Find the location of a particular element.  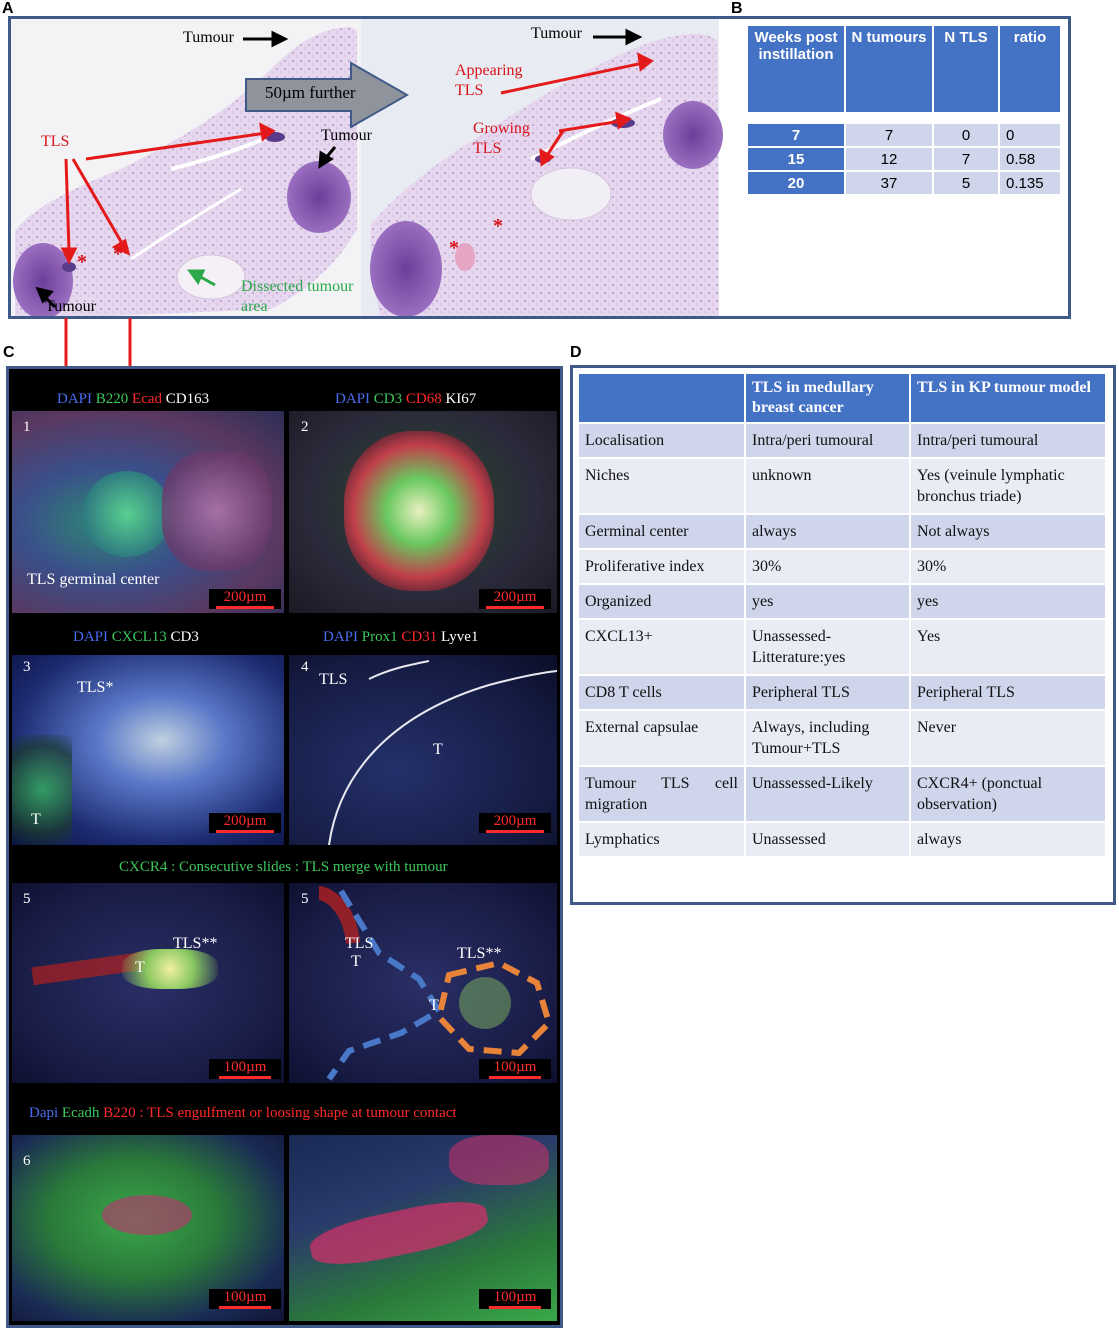

cell-feature: CD8 T cells is located at coordinates (662, 693).